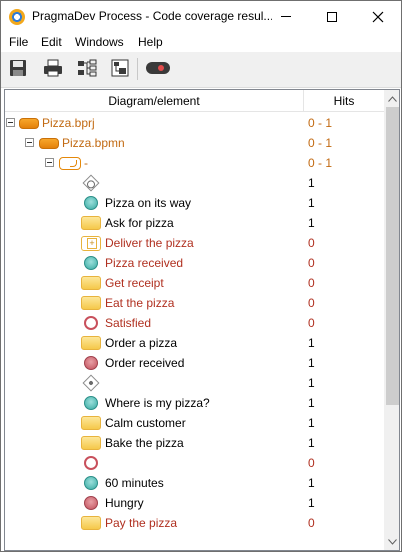 The image size is (402, 552). What do you see at coordinates (194, 143) in the screenshot?
I see `tree-row-bpmn-file: Pizza.bpmn 0 - 1` at bounding box center [194, 143].